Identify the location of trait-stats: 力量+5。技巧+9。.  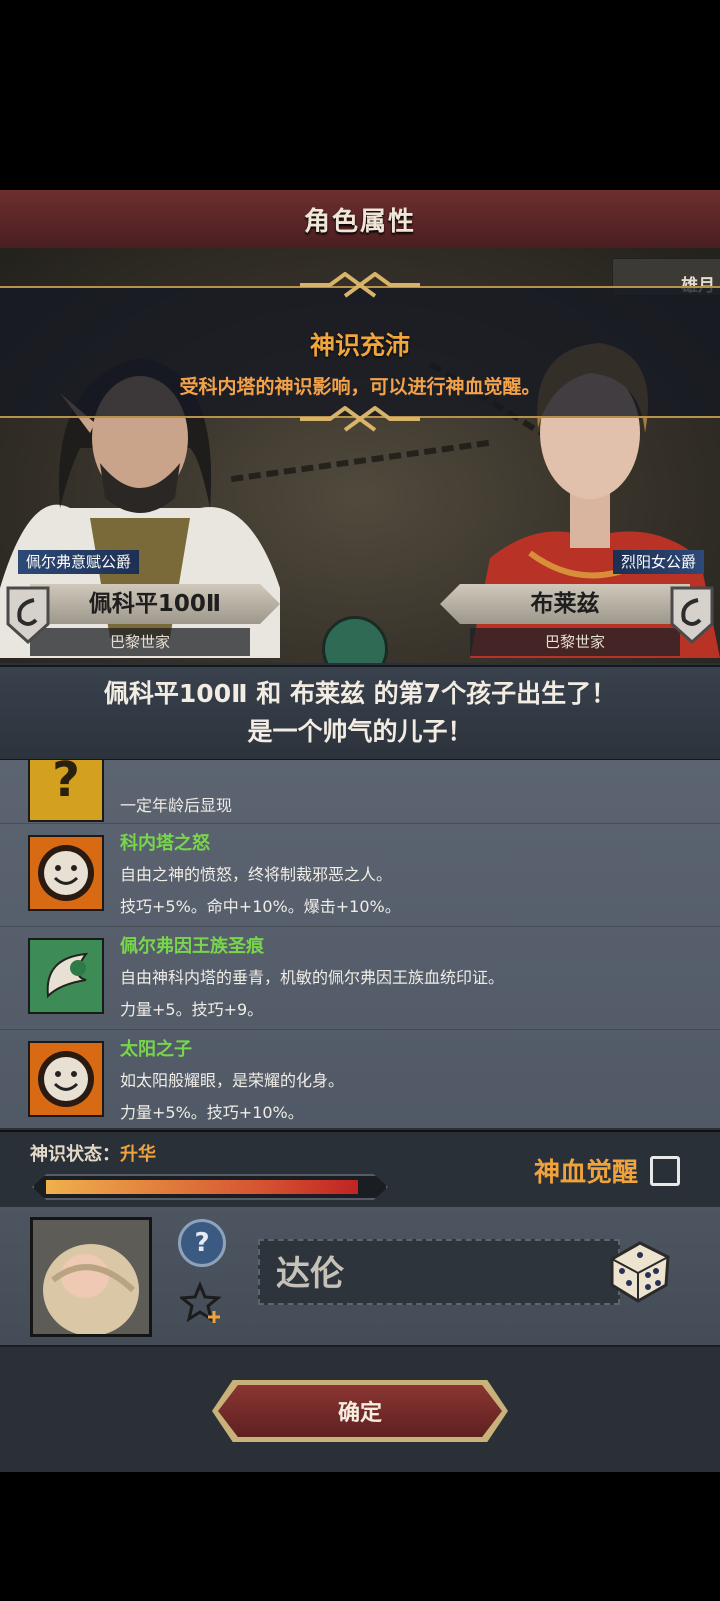
(192, 1009).